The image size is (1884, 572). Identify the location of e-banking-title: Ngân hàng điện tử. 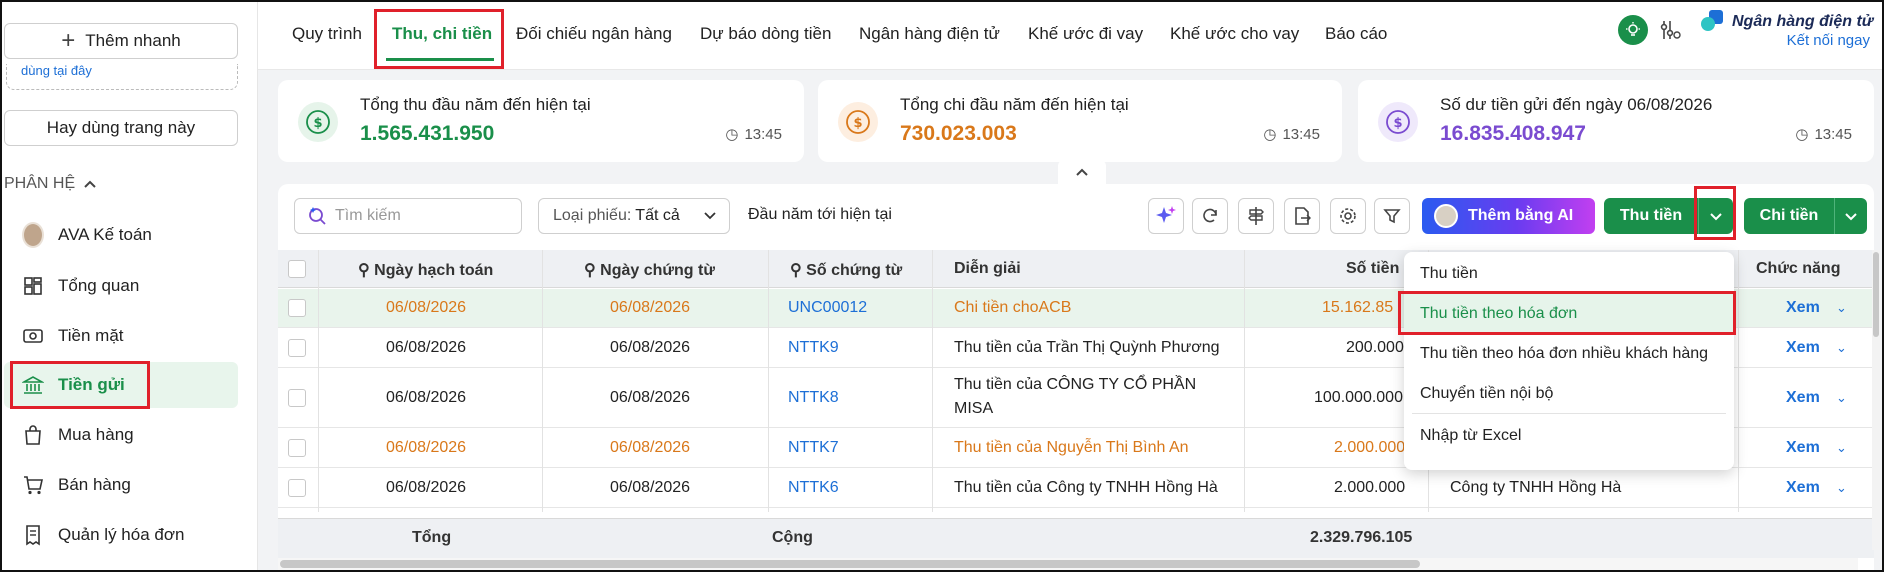
(1803, 21).